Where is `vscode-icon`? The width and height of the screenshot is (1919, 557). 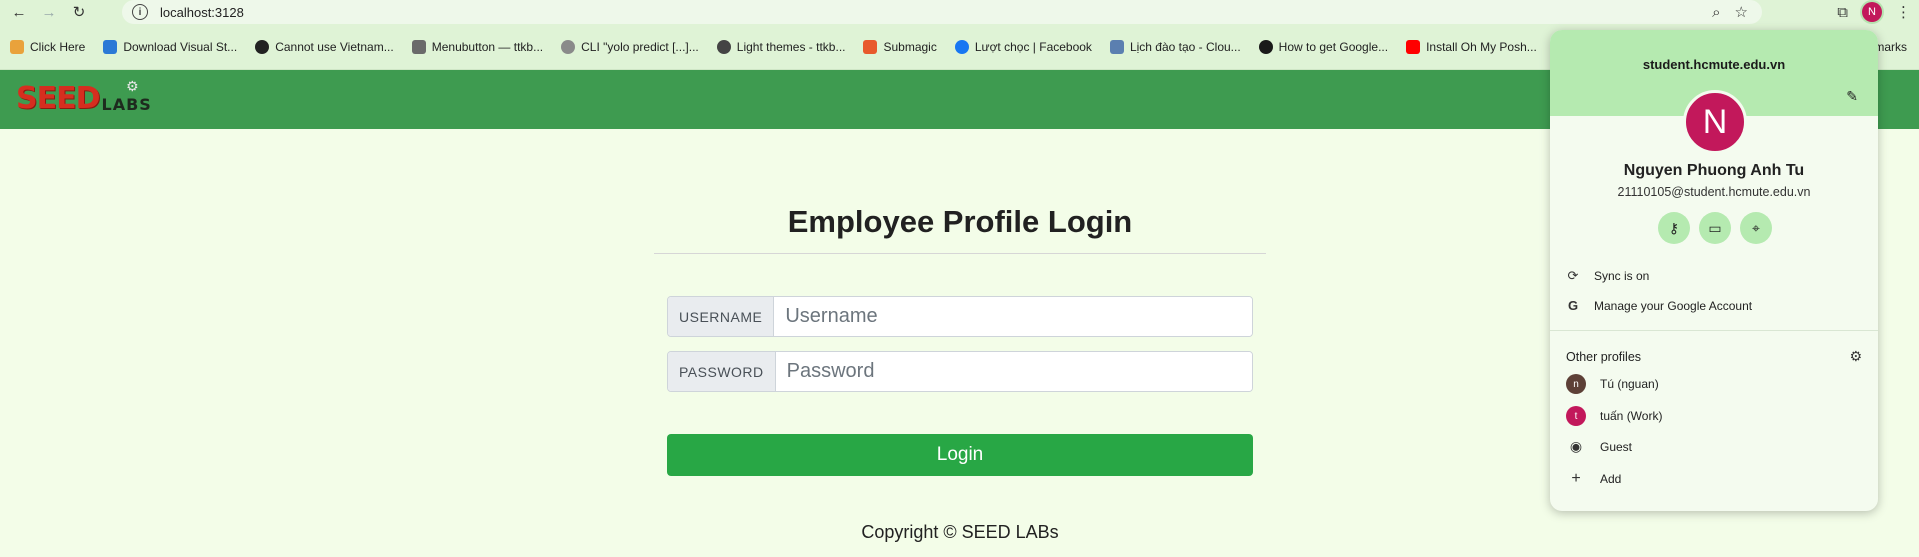
vscode-icon is located at coordinates (110, 46).